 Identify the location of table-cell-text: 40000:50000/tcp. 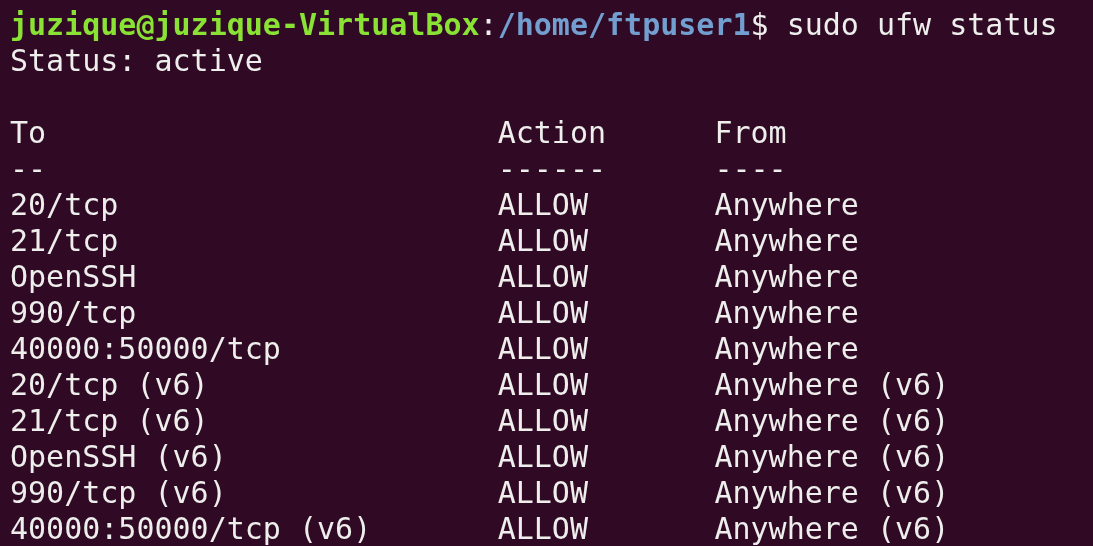
(146, 349).